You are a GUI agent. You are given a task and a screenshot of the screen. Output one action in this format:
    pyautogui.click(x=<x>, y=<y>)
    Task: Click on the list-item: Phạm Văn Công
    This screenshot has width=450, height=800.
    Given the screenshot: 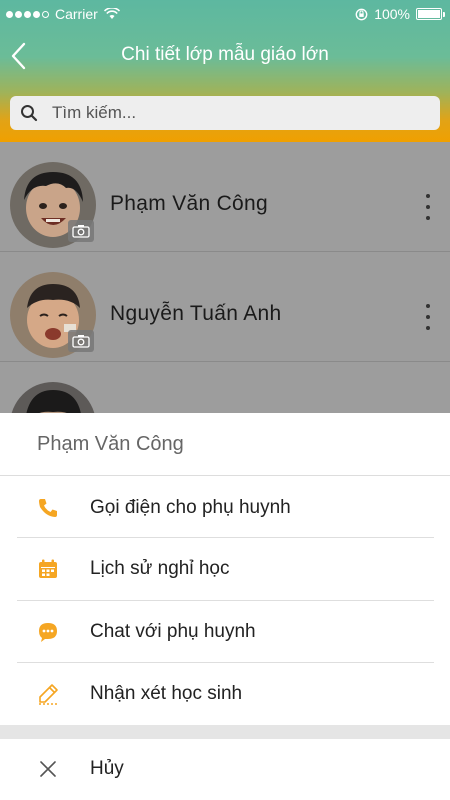 What is the action you would take?
    pyautogui.click(x=225, y=197)
    